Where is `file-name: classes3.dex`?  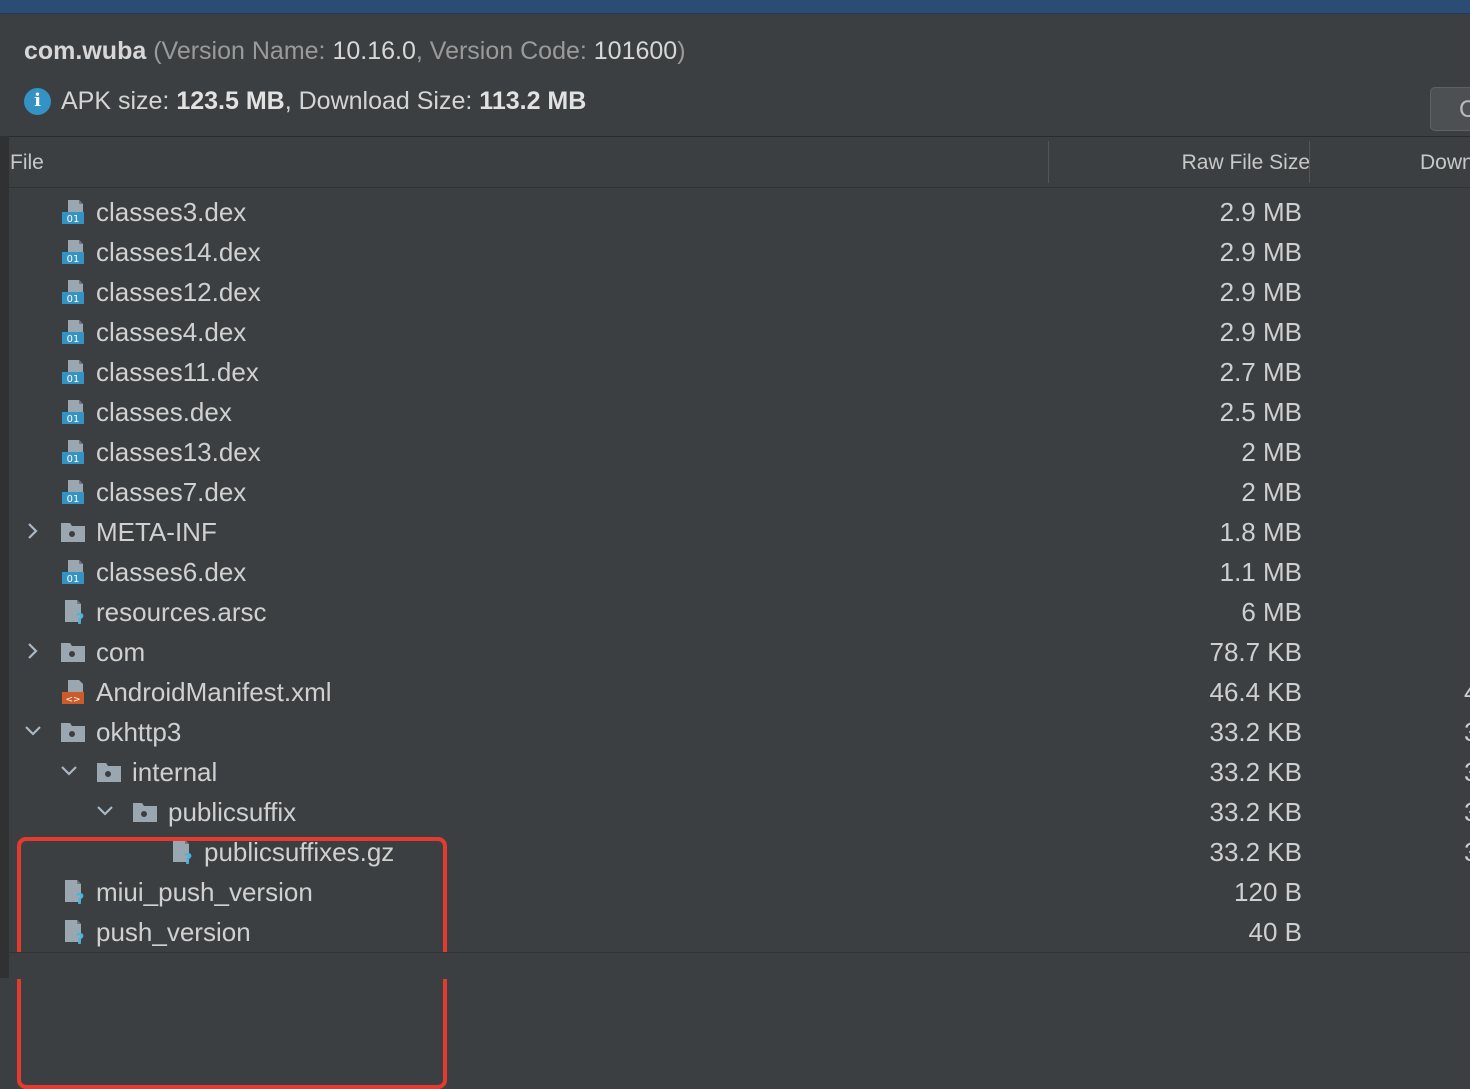
file-name: classes3.dex is located at coordinates (171, 212).